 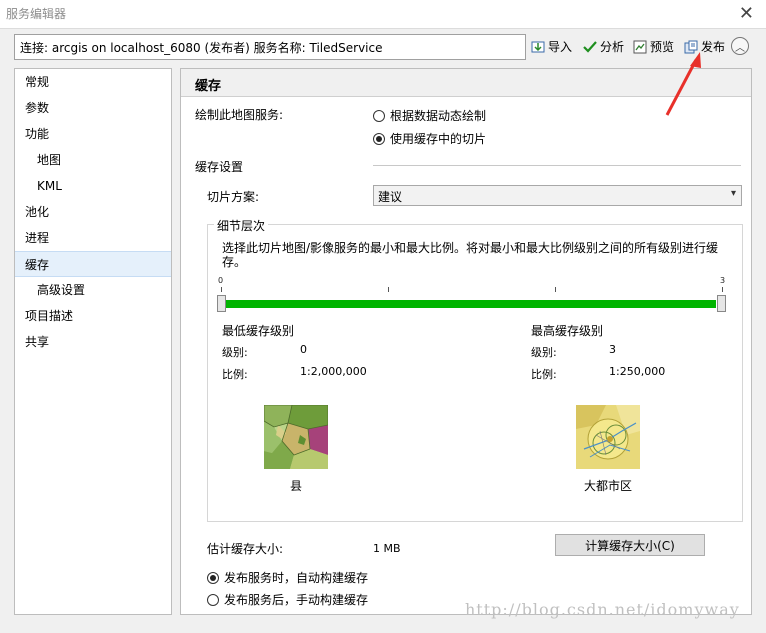 I want to click on min-level-title: 最低缓存级别, so click(x=258, y=331).